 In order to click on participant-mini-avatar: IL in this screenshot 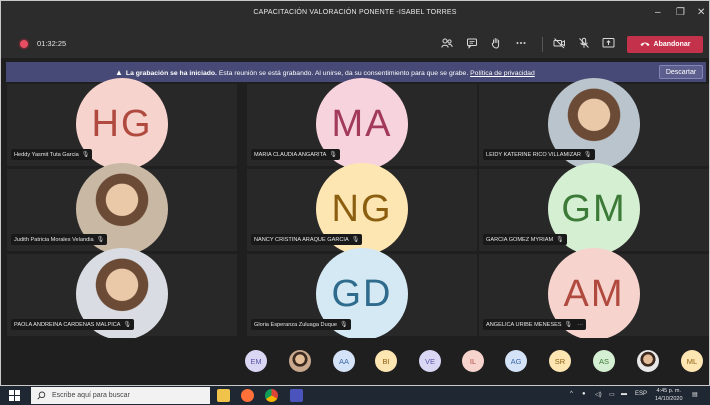, I will do `click(473, 361)`.